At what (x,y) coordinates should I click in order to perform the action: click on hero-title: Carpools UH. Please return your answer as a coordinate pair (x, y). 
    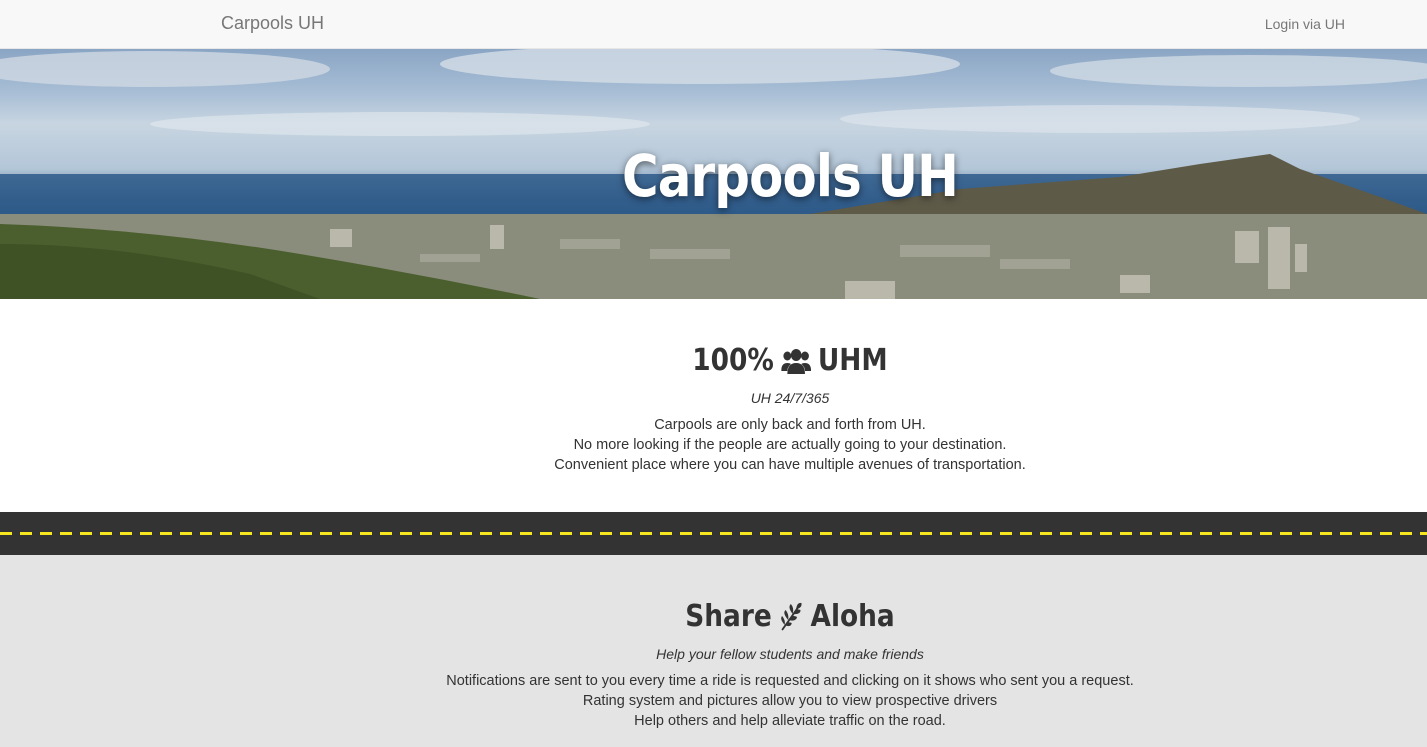
    Looking at the image, I should click on (790, 176).